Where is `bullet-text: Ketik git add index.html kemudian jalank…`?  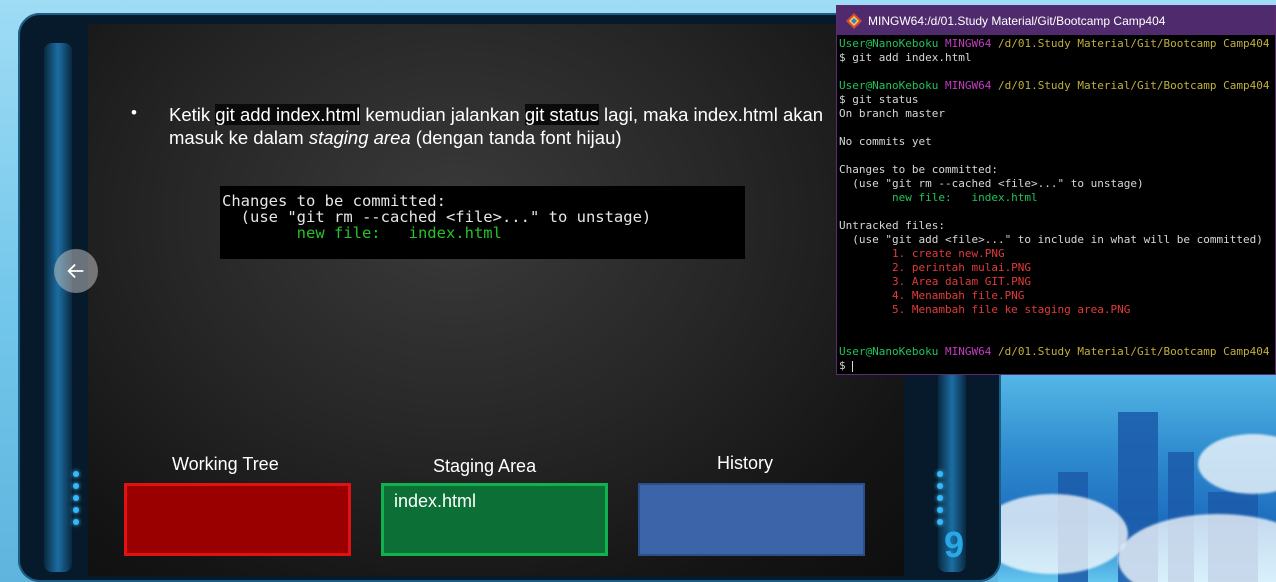
bullet-text: Ketik git add index.html kemudian jalank… is located at coordinates (499, 126).